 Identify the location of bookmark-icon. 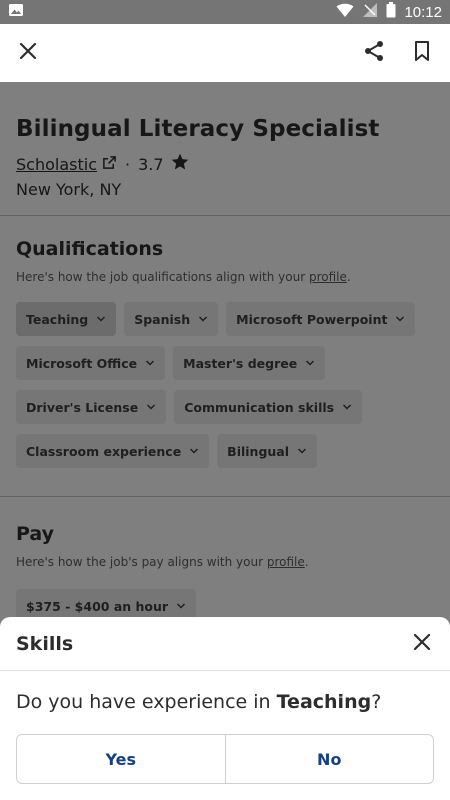
(422, 53).